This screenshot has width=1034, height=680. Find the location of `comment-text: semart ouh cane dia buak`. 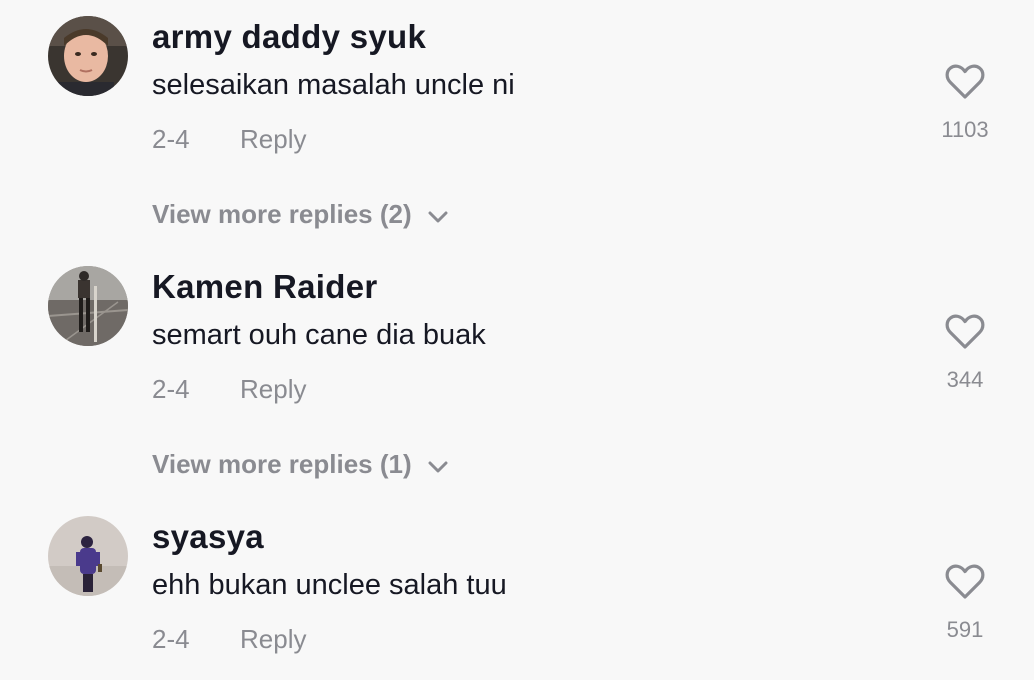

comment-text: semart ouh cane dia buak is located at coordinates (319, 335).